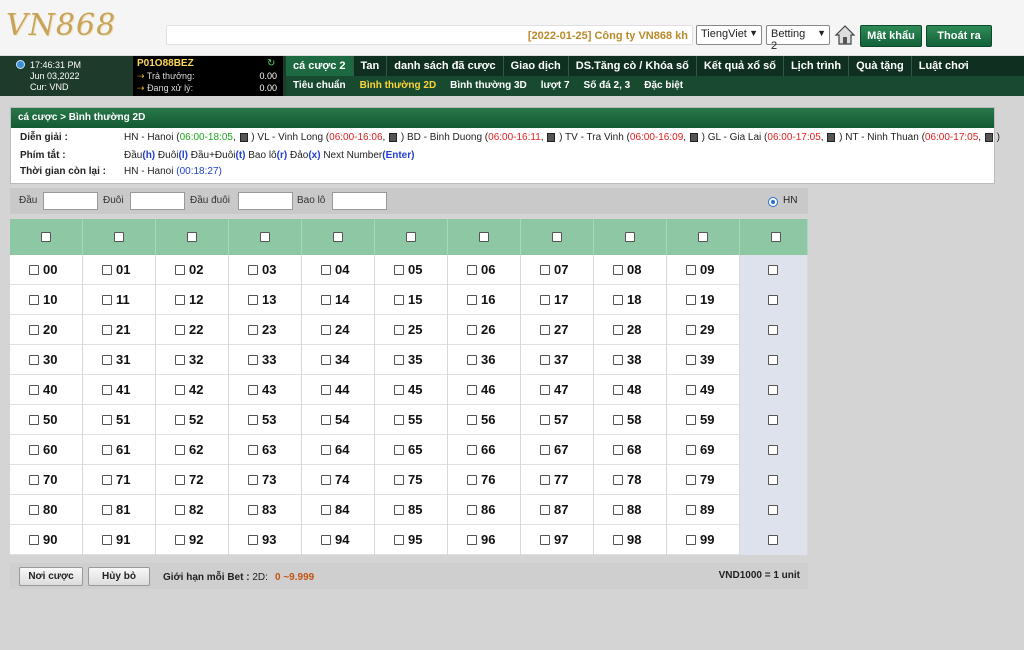 The width and height of the screenshot is (1024, 650). Describe the element at coordinates (398, 86) in the screenshot. I see `sub-normal-2d: Bình thường 2D` at that location.